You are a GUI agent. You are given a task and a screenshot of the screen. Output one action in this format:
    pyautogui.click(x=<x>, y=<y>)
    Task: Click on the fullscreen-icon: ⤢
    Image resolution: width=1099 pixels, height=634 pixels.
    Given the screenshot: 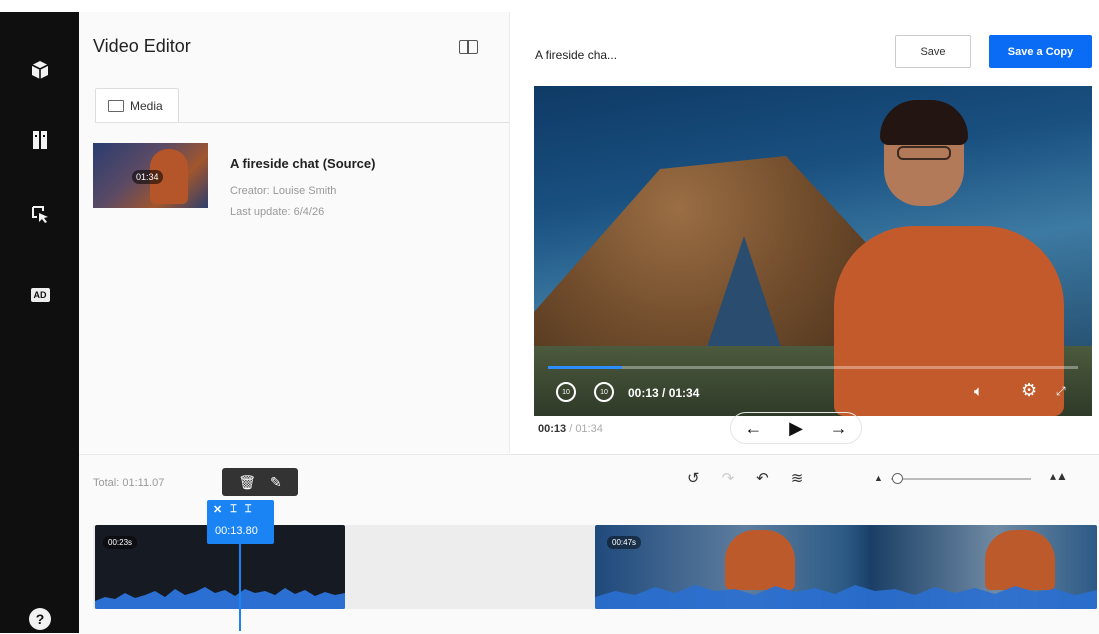 What is the action you would take?
    pyautogui.click(x=1061, y=391)
    